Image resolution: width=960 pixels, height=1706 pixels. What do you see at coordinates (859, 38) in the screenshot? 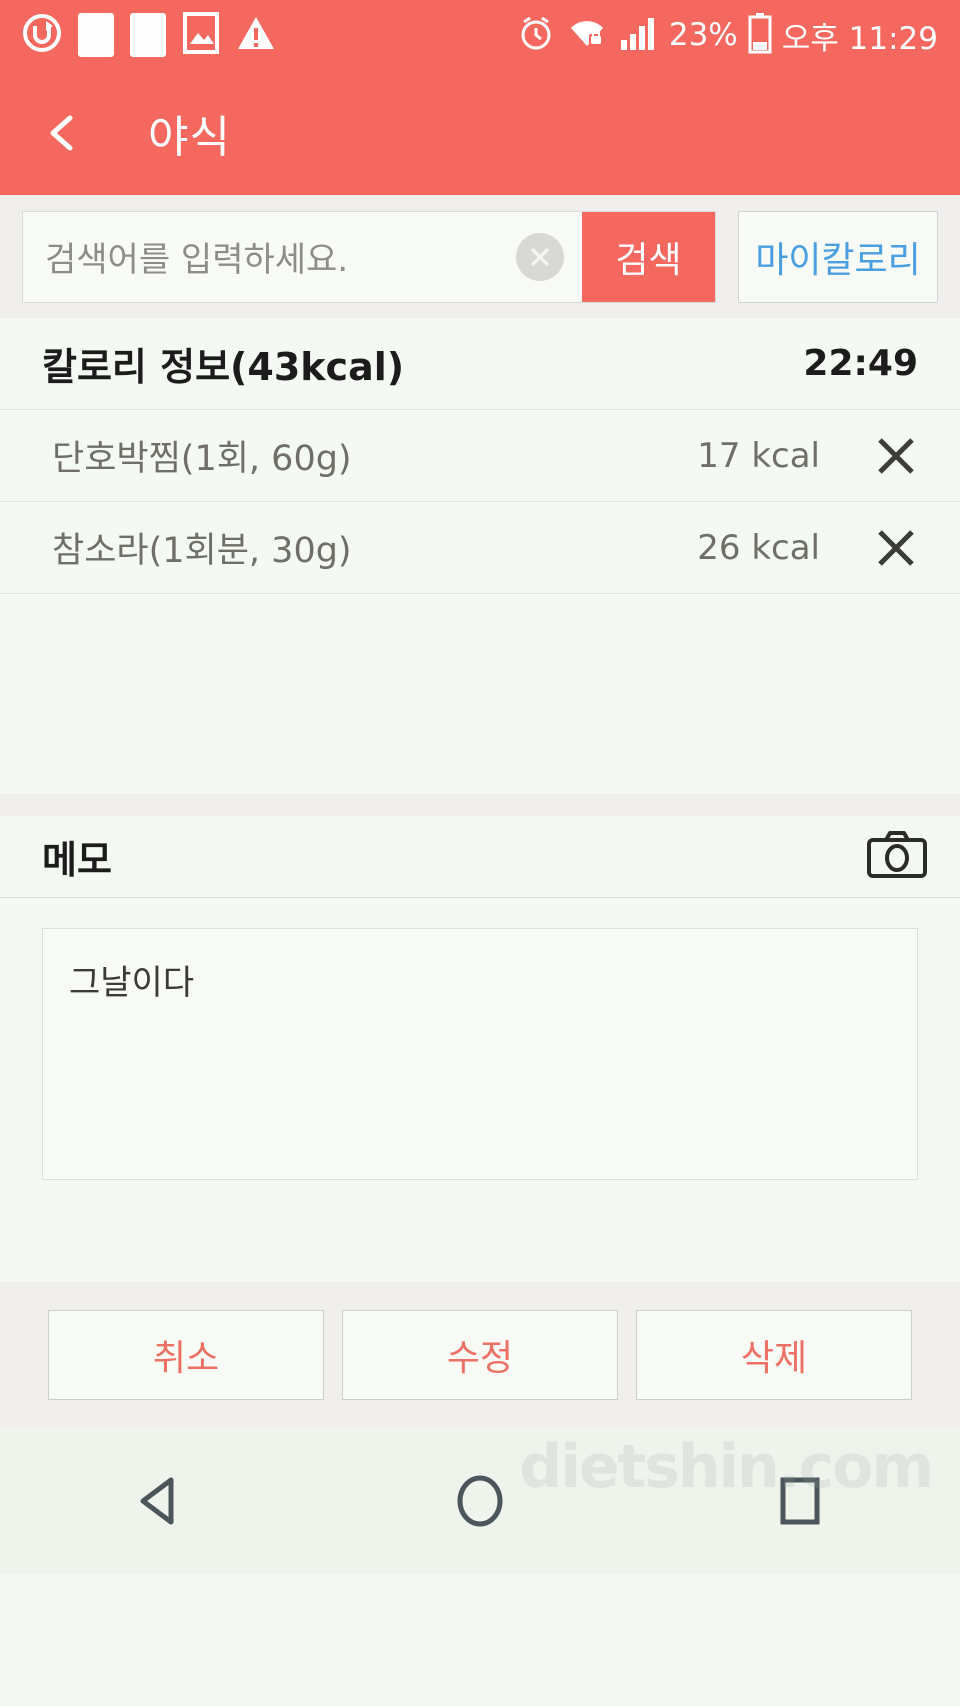
I see `clock-label: 오후 11:29` at bounding box center [859, 38].